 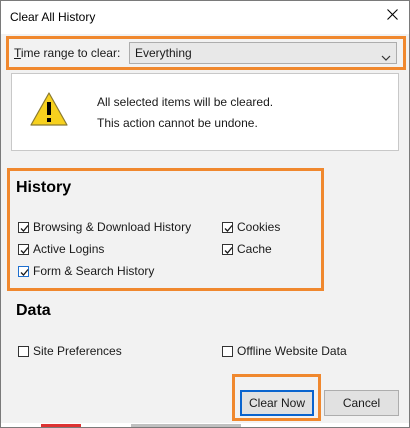 I want to click on data-site-preferences-checkbox: Site Preferences, so click(x=70, y=351).